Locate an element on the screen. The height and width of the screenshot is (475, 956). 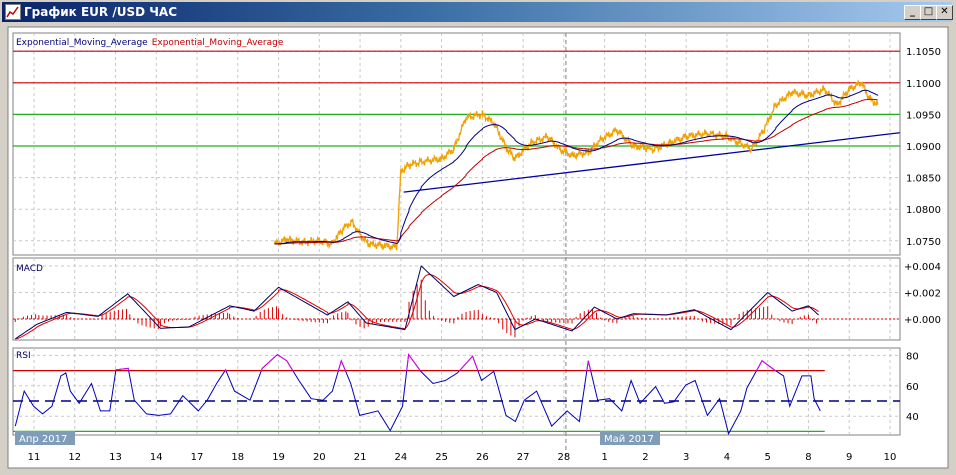
x-tick-label: 18 is located at coordinates (237, 457).